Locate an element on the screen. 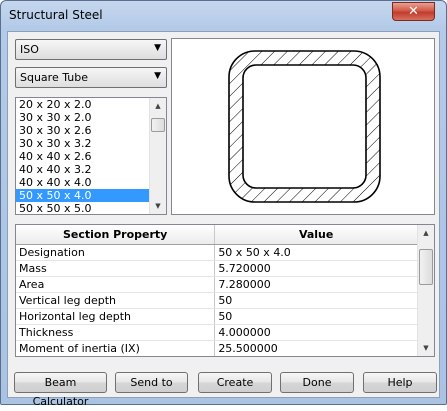 This screenshot has width=447, height=411. table-row: Vertical leg depth 50 is located at coordinates (217, 300).